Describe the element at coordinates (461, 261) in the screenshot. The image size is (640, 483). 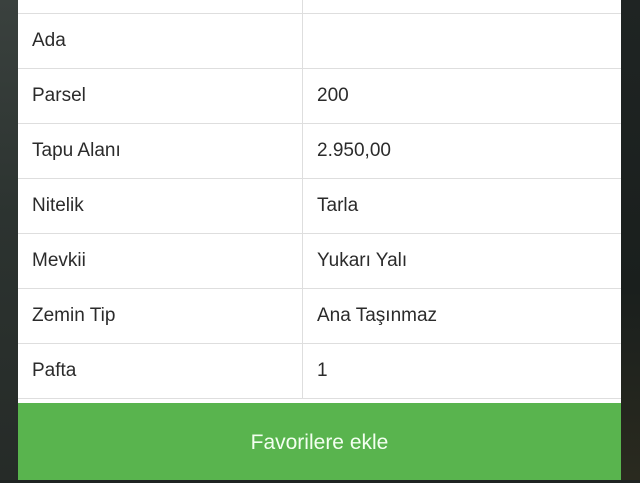
I see `row-value-mevkii: Yukarı Yalı` at that location.